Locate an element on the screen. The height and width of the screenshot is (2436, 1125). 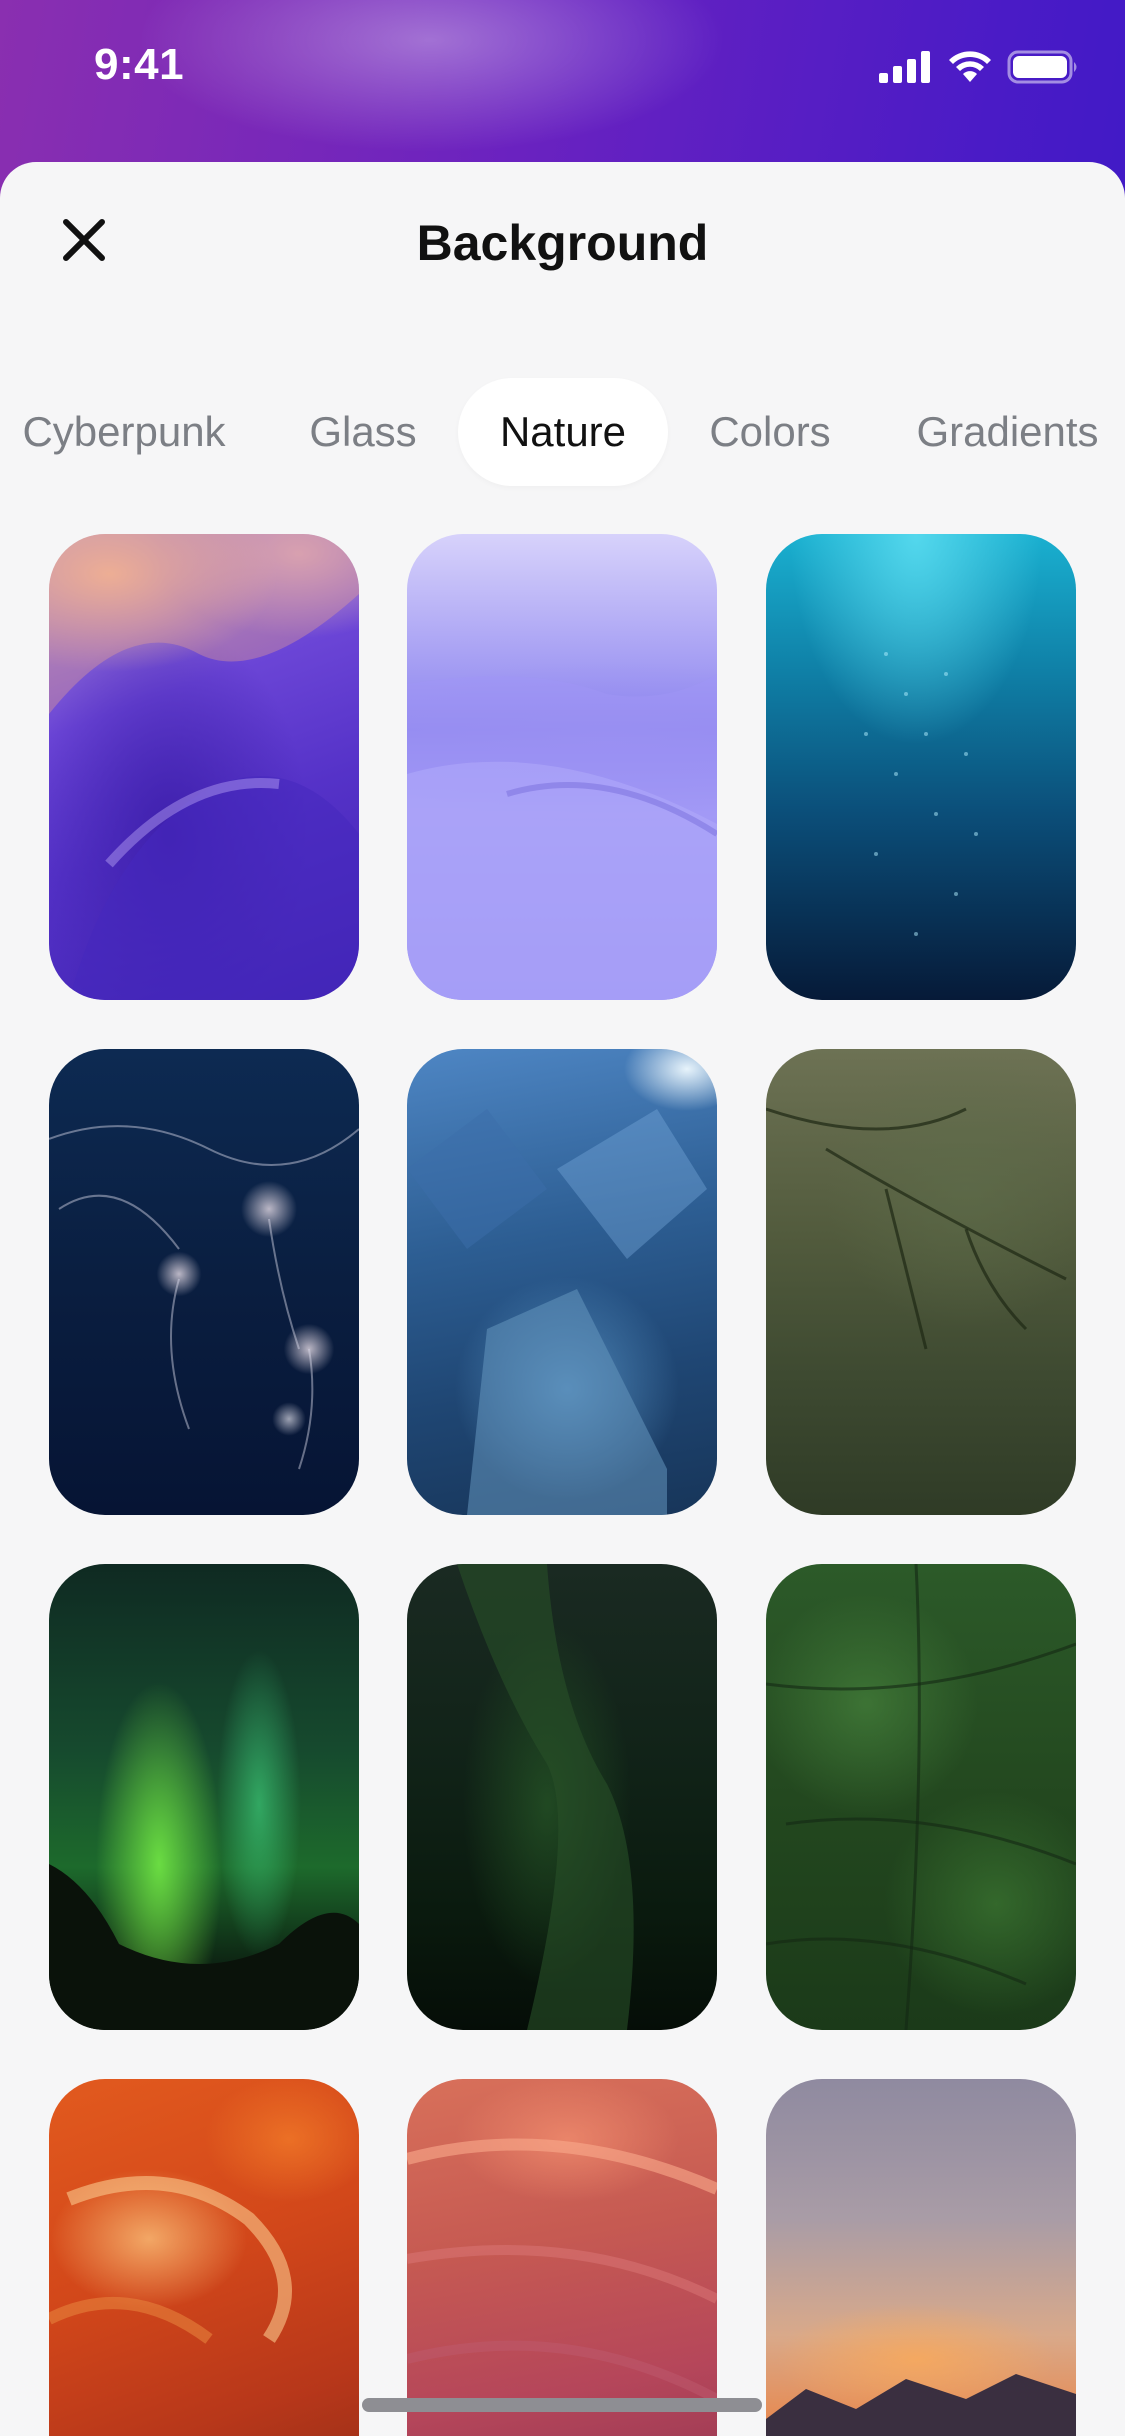
wallpaper-forest-tree is located at coordinates (562, 1797).